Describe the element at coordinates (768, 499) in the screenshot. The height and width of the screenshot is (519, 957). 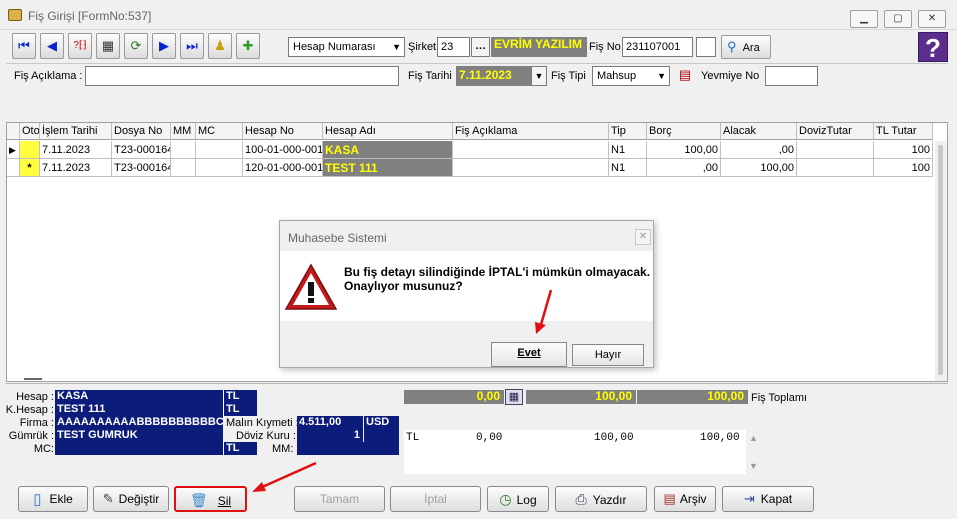
I see `close-form-button: ⇥ Kapat` at that location.